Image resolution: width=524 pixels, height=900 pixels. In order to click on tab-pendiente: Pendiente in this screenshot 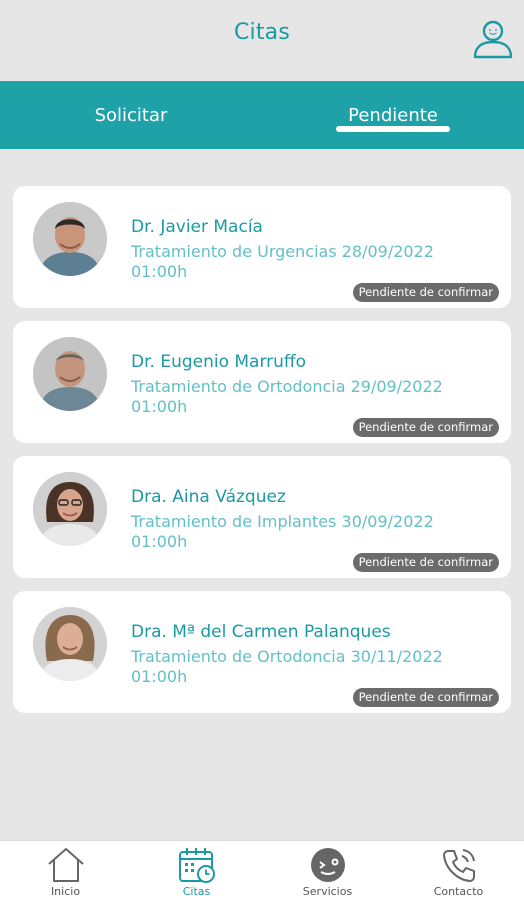, I will do `click(393, 115)`.